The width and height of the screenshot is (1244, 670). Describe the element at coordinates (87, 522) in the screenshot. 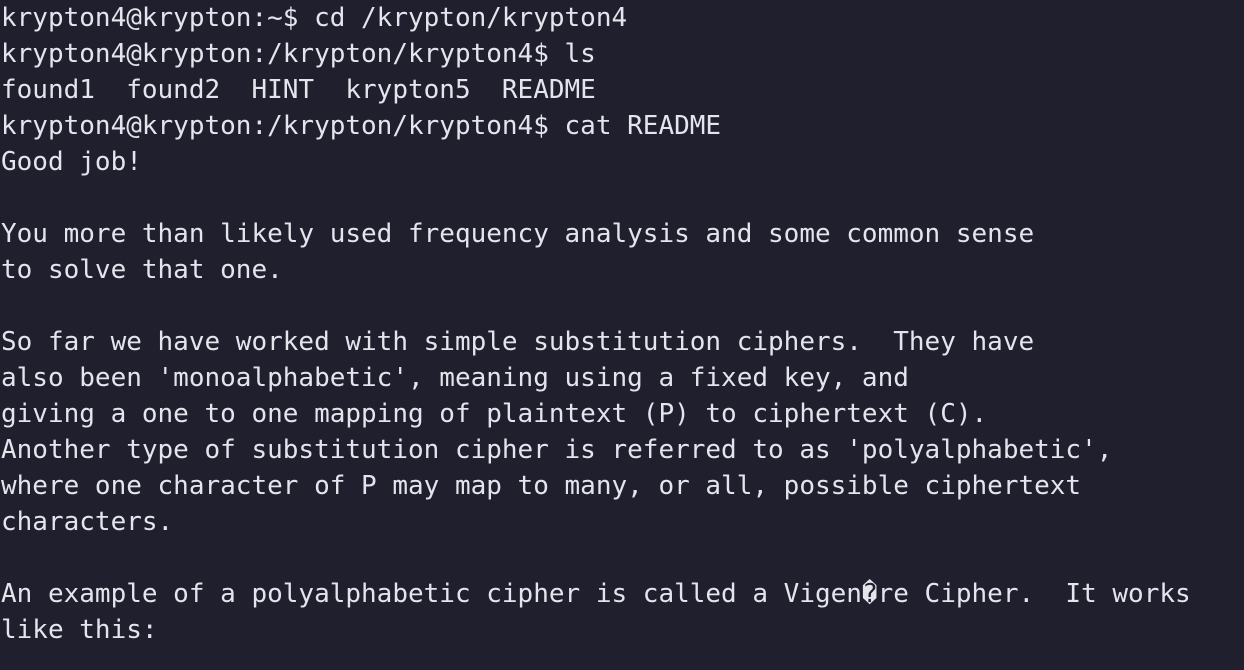

I see `terminal-line: characters.` at that location.